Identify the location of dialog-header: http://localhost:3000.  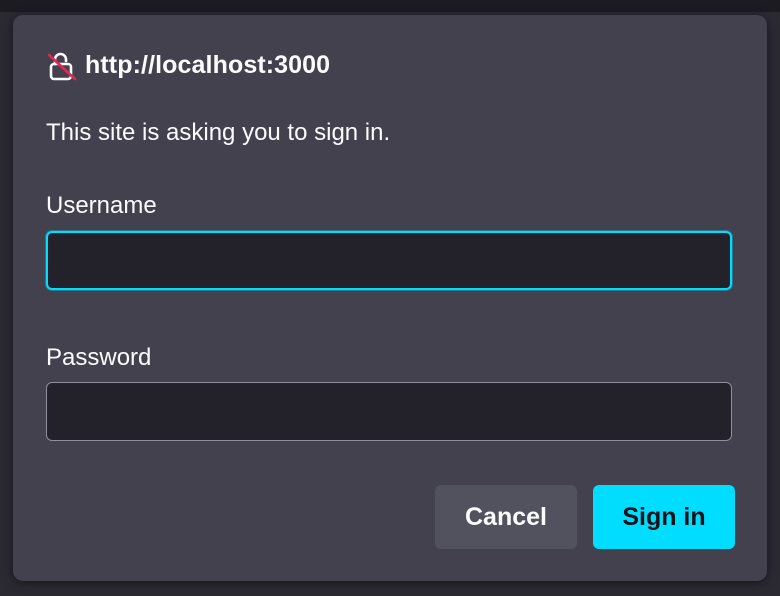
(188, 65).